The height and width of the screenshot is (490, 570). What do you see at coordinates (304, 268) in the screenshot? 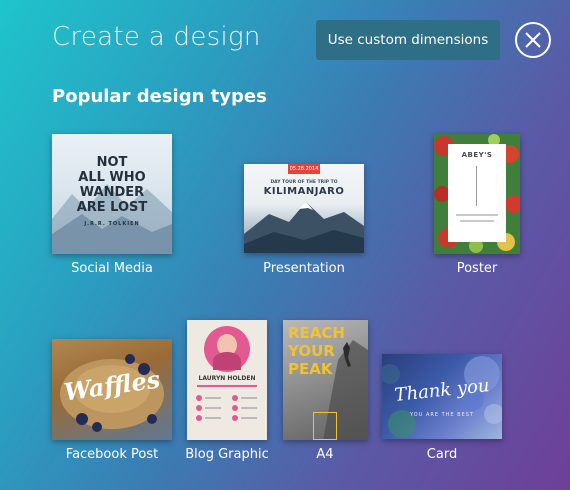
I see `design-label: Presentation` at bounding box center [304, 268].